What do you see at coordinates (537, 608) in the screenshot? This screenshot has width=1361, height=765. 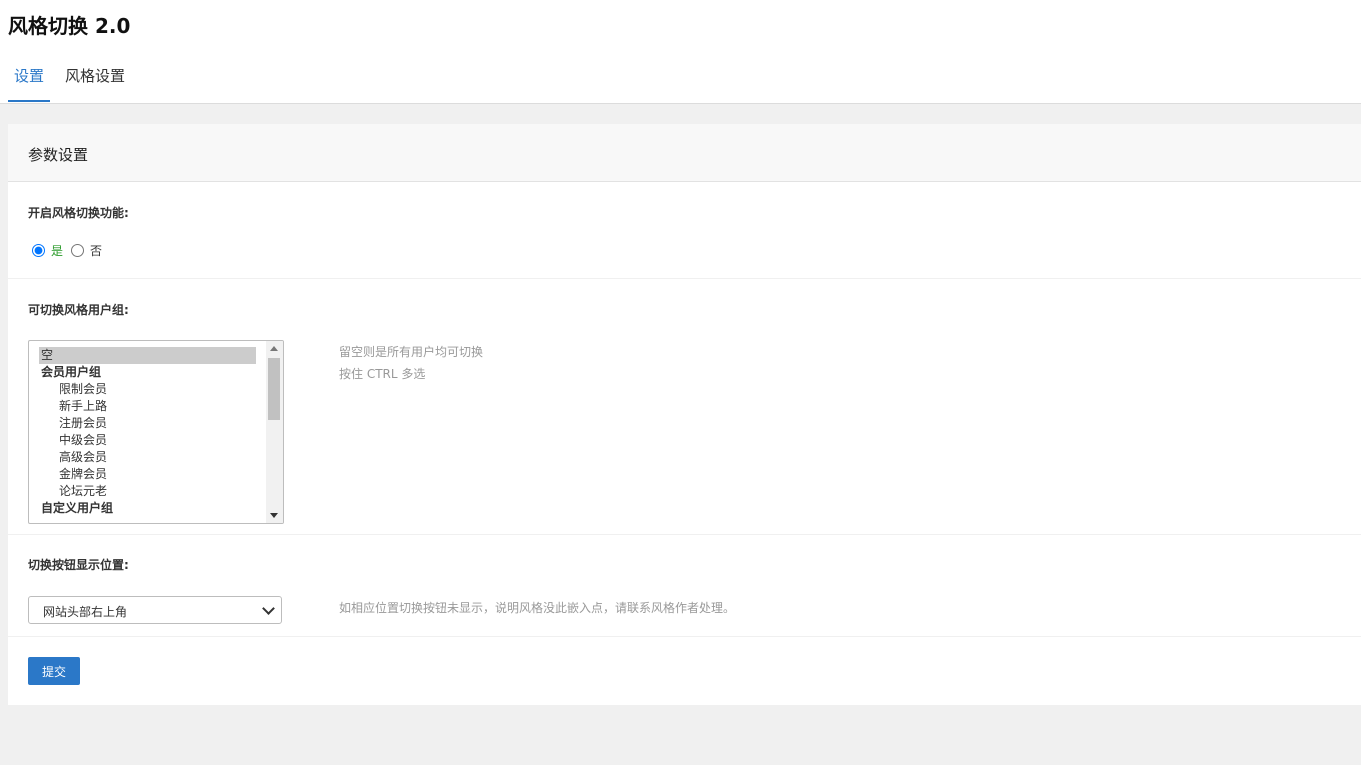 I see `position-hint: 如相应位置切换按钮未显示，说明风格没此嵌入点，请联系风格作者处理。` at bounding box center [537, 608].